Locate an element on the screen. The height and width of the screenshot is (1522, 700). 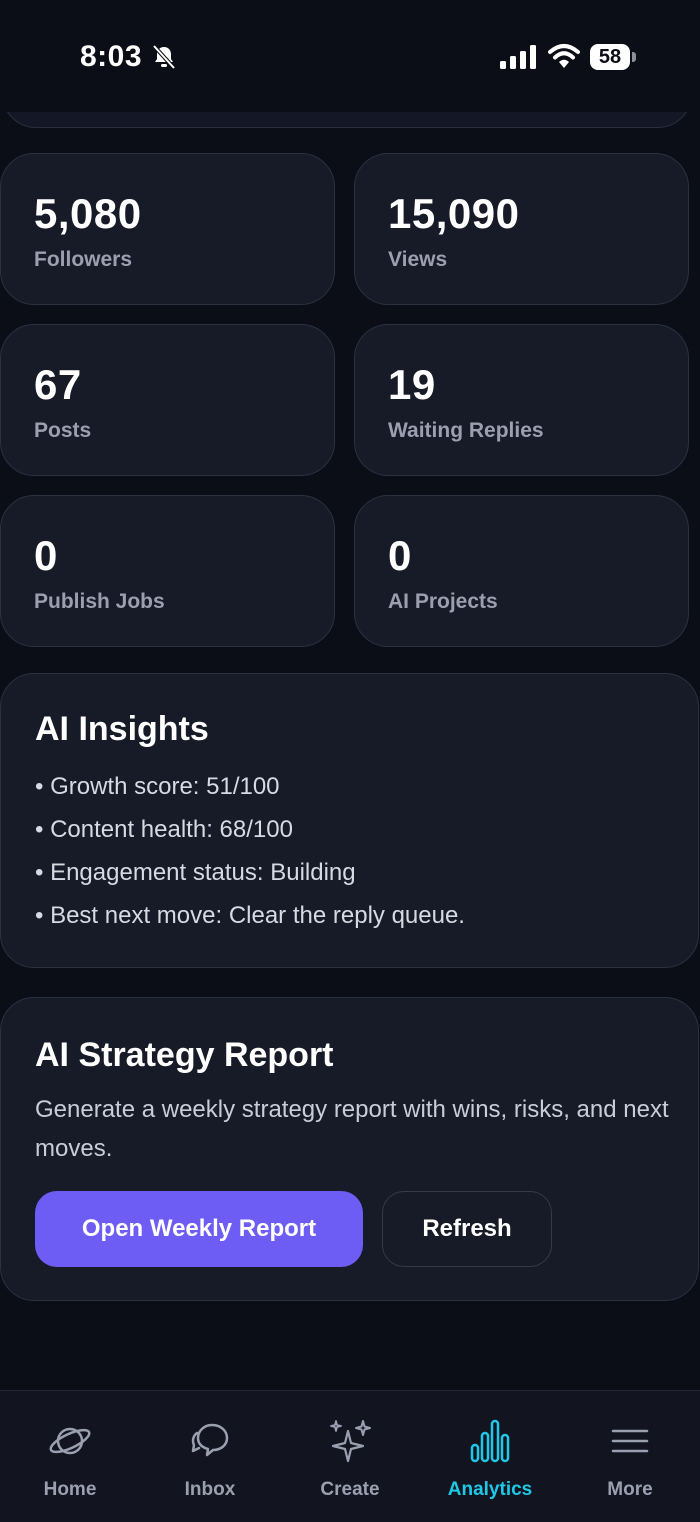
stat-card-ai-projects: 0 AI Projects is located at coordinates (521, 571).